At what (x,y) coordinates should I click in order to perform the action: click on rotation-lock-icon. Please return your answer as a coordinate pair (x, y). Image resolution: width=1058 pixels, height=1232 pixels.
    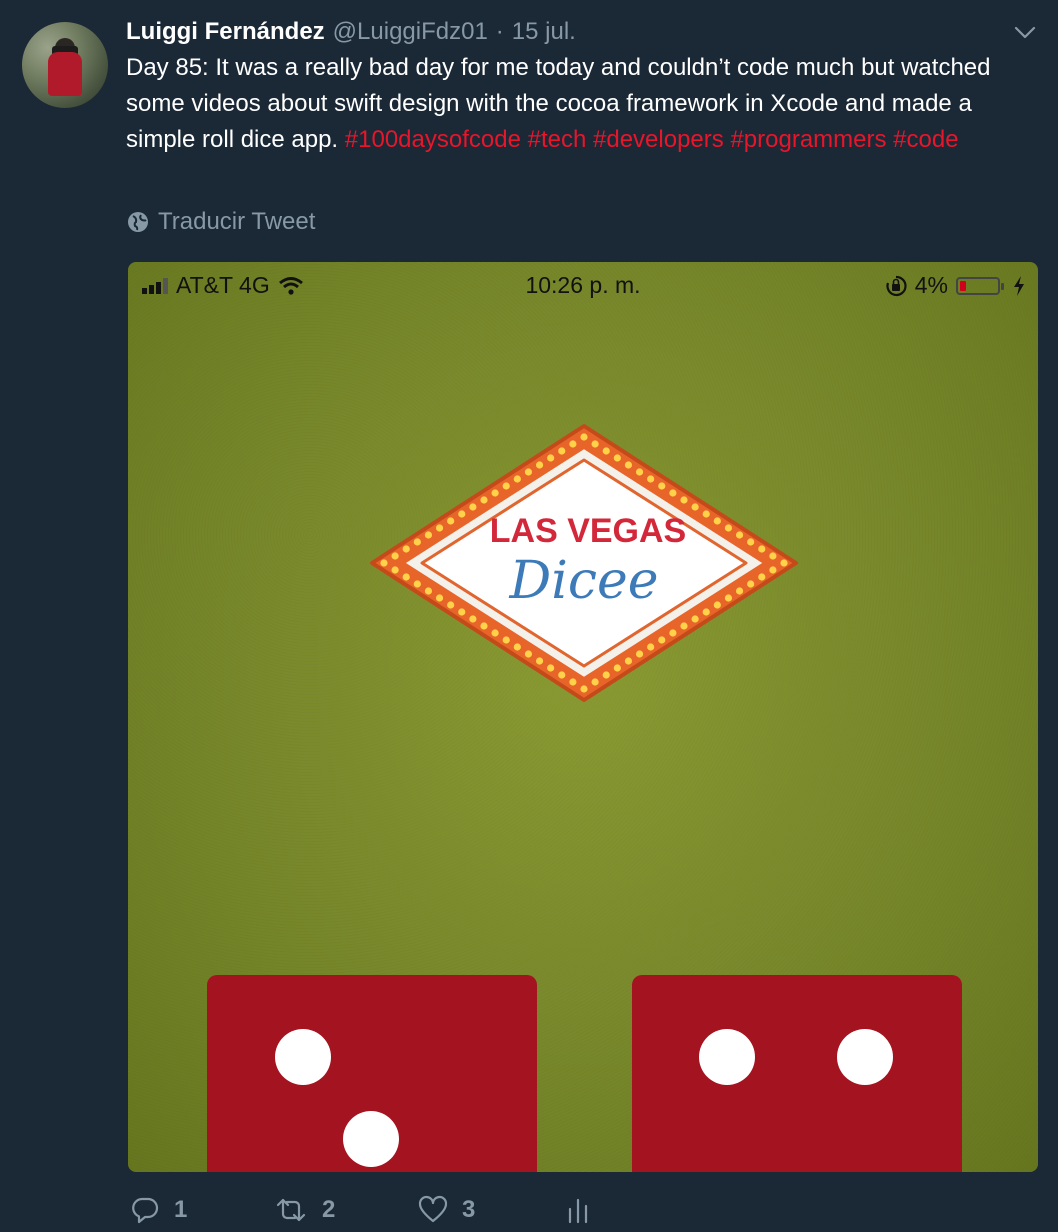
    Looking at the image, I should click on (896, 285).